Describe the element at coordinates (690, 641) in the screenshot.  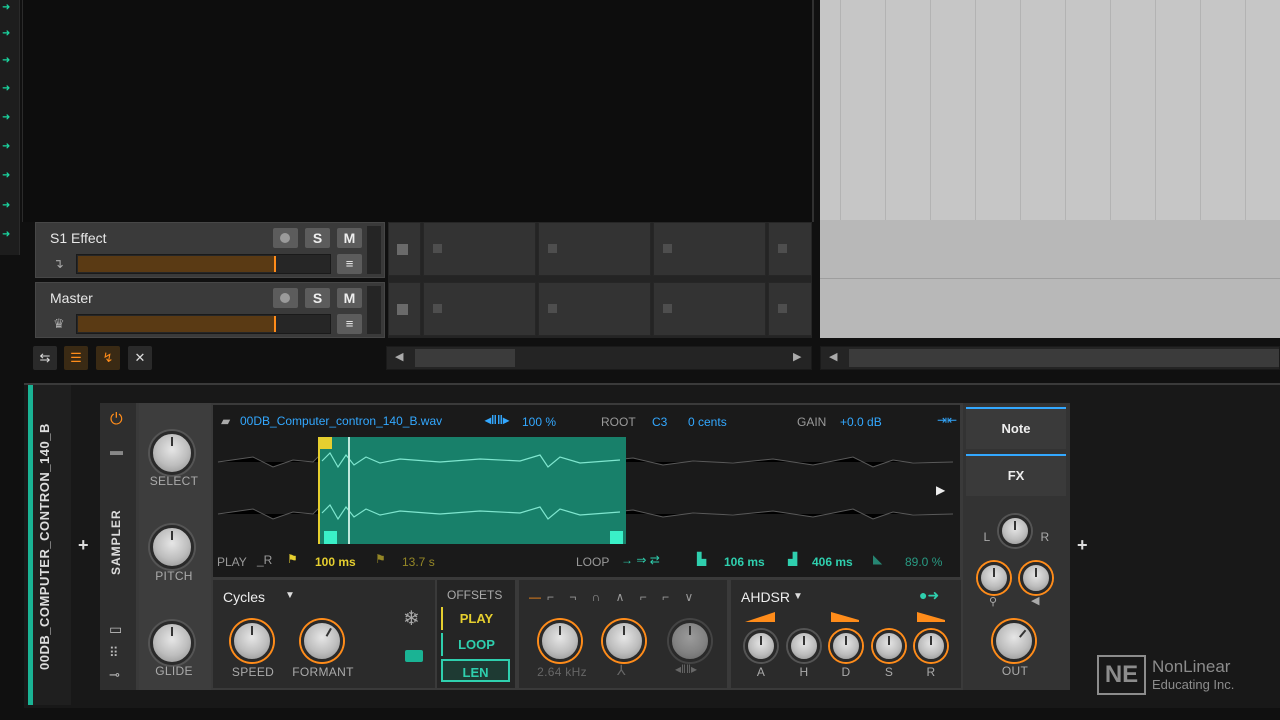
I see `keytrack-knob` at that location.